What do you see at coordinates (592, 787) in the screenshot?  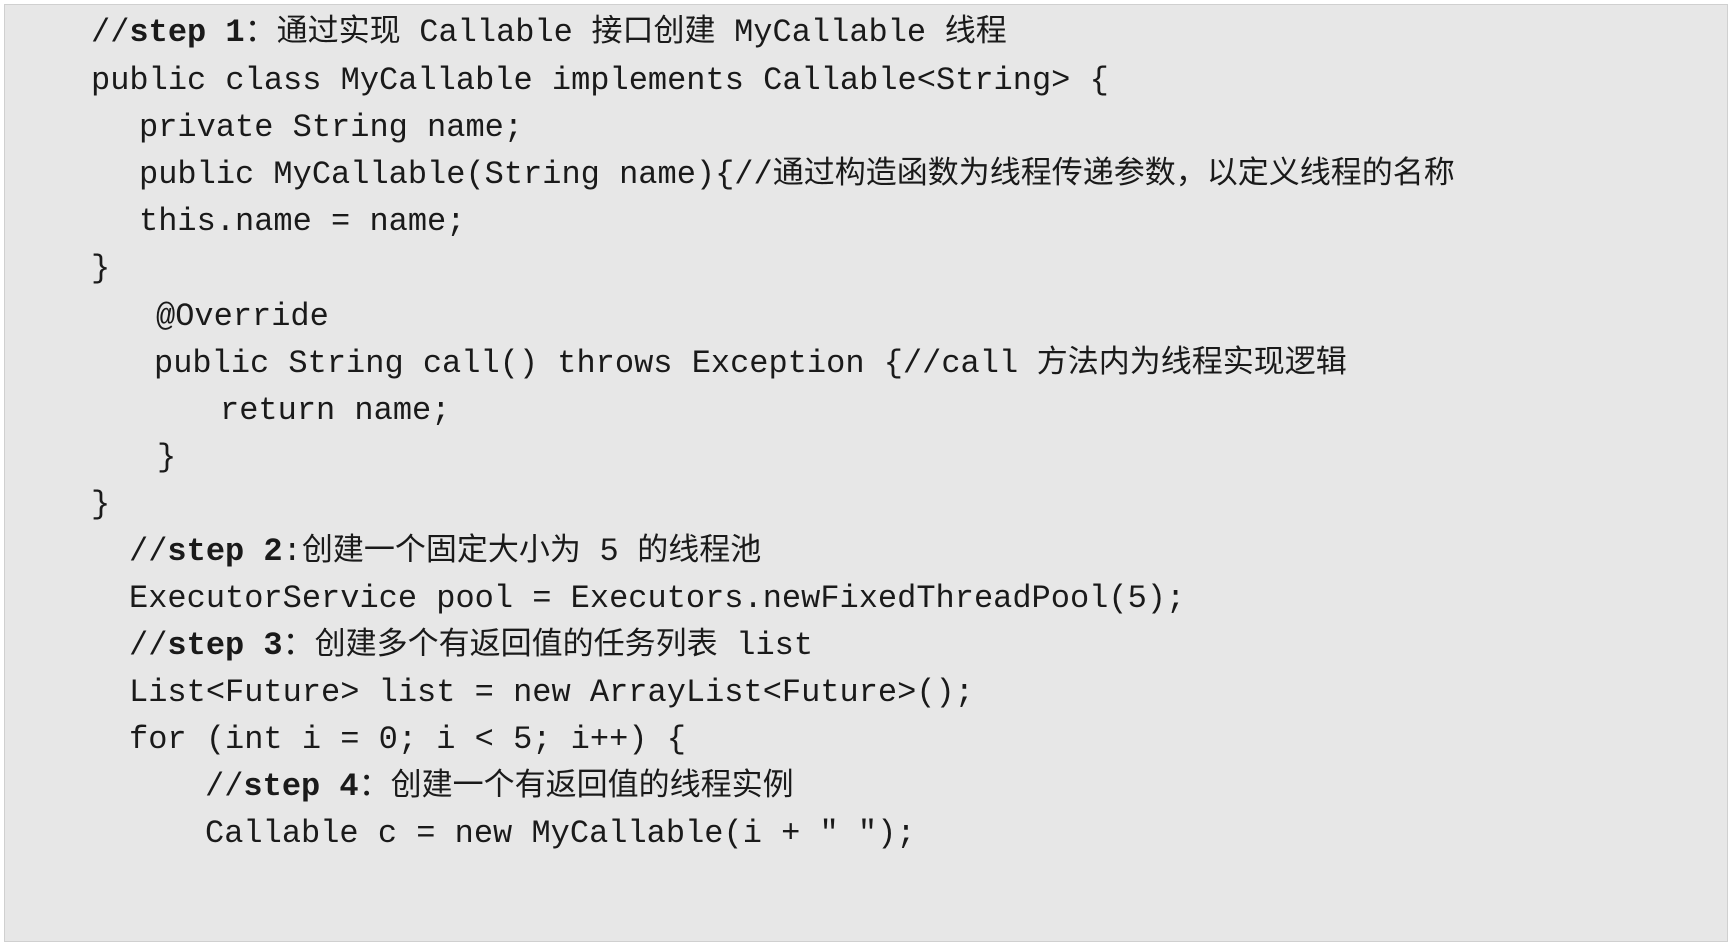 I see `comment-text: 创建一个有返回值的线程实例` at bounding box center [592, 787].